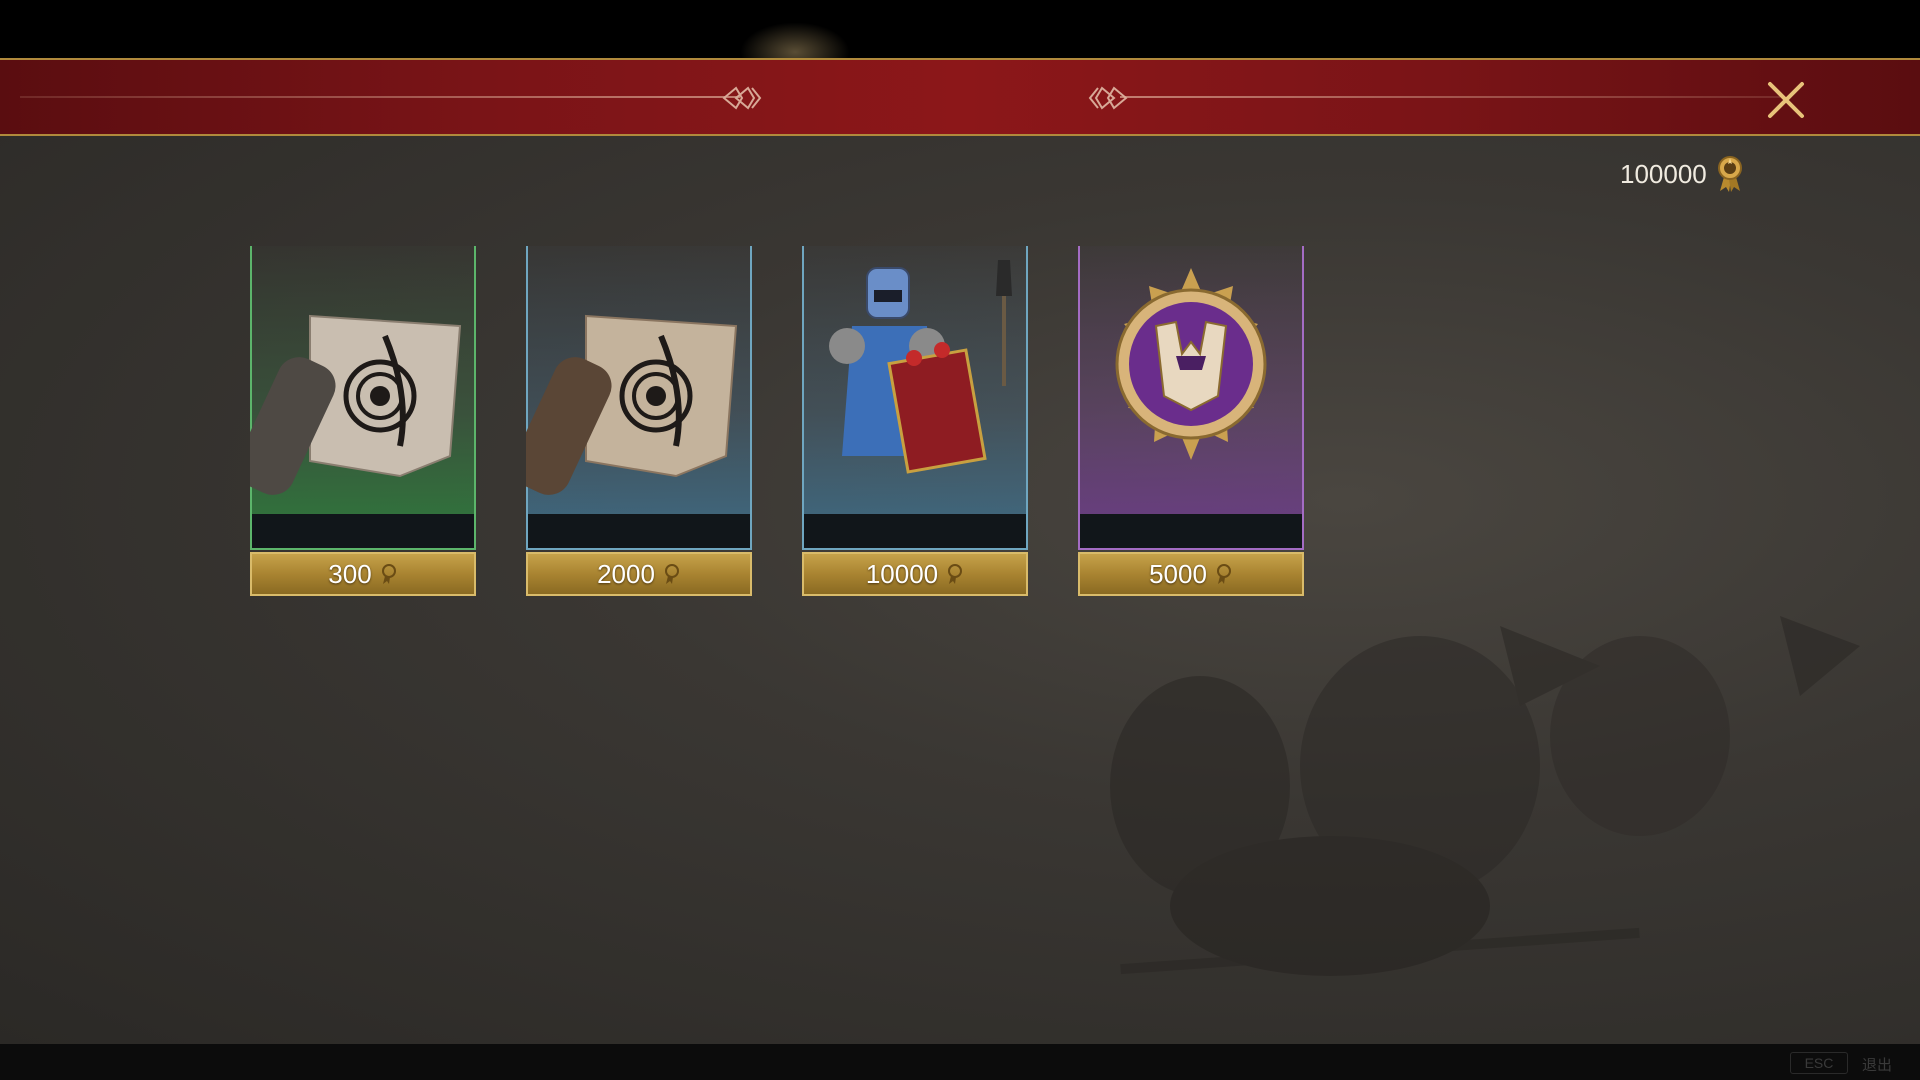 Image resolution: width=1920 pixels, height=1080 pixels. I want to click on shop-item-card: 10000, so click(915, 421).